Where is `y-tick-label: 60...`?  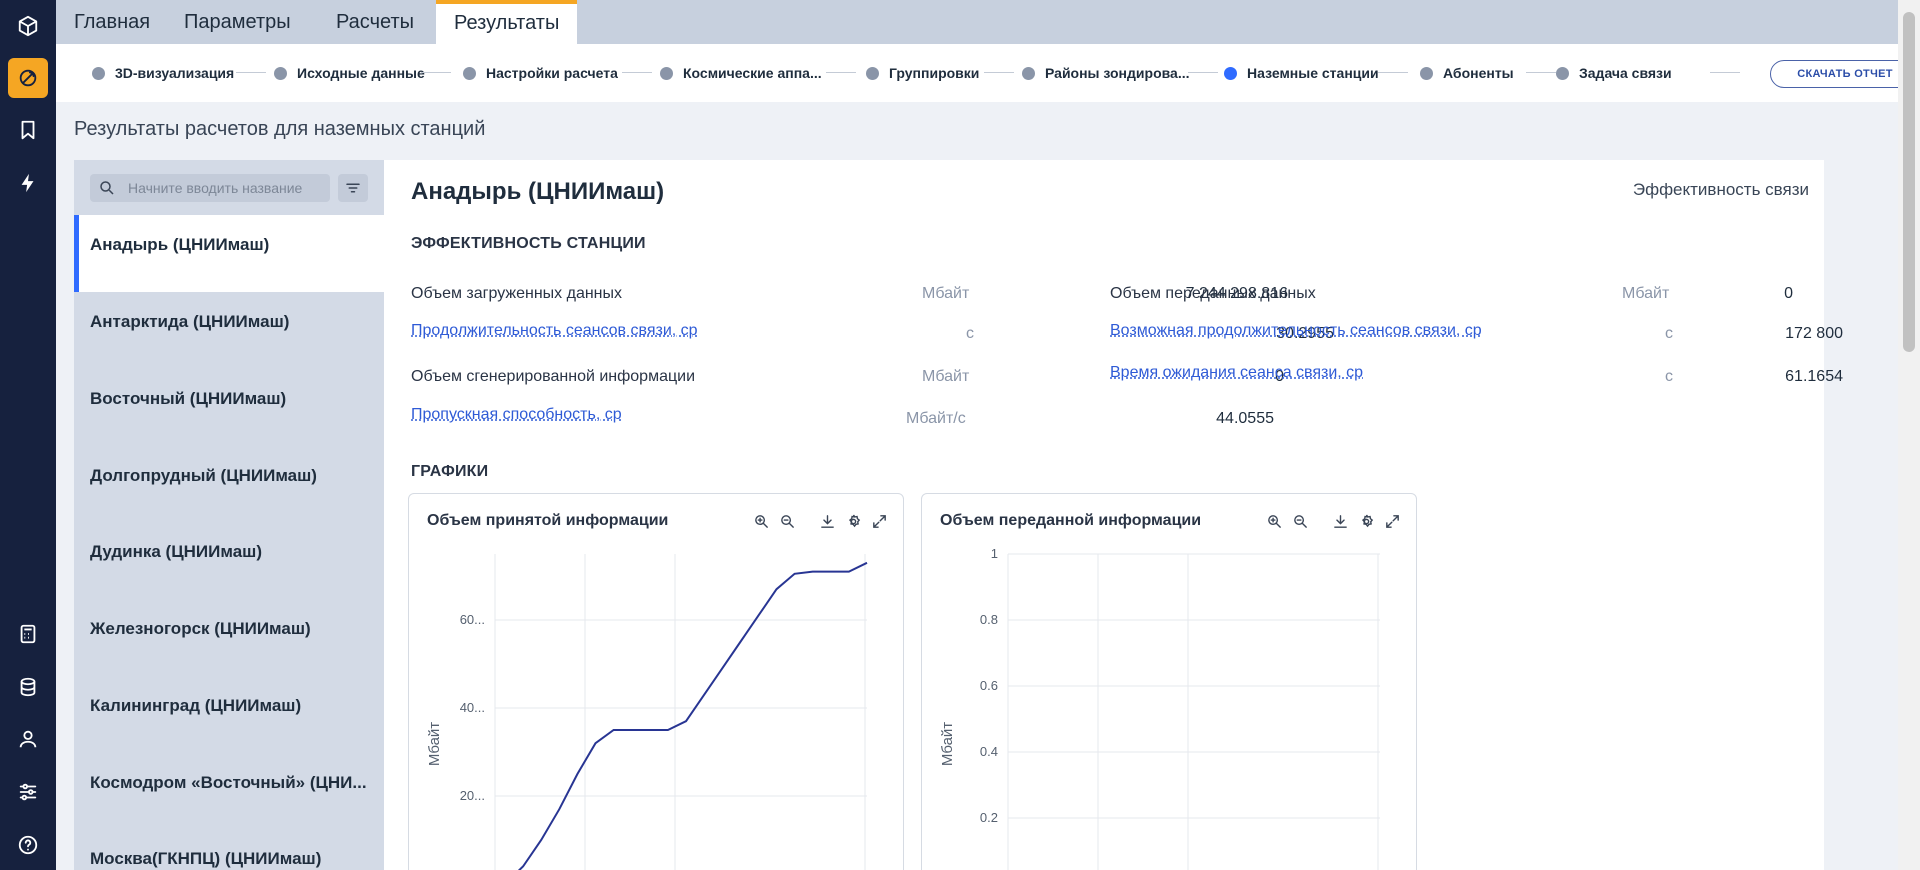 y-tick-label: 60... is located at coordinates (472, 619).